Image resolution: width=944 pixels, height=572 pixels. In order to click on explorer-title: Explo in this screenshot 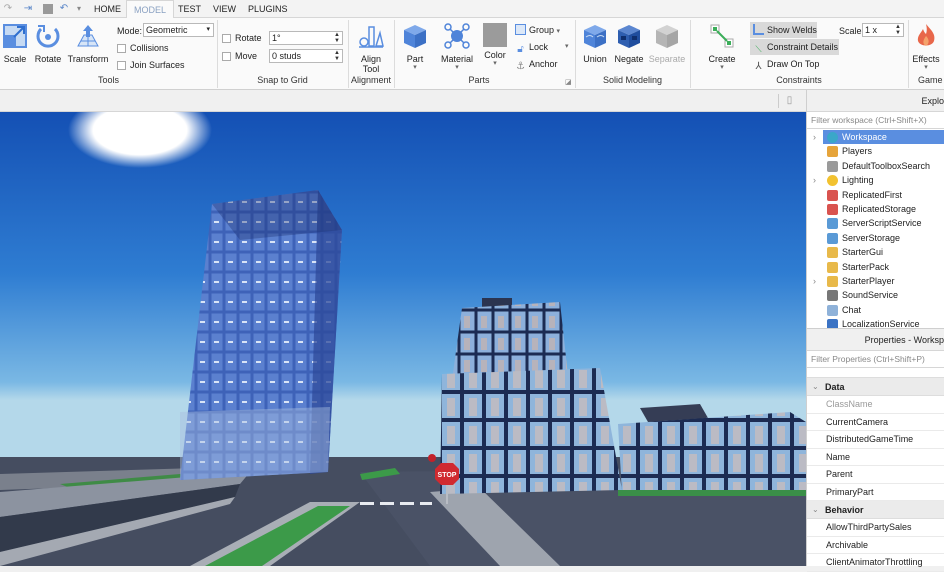, I will do `click(875, 101)`.